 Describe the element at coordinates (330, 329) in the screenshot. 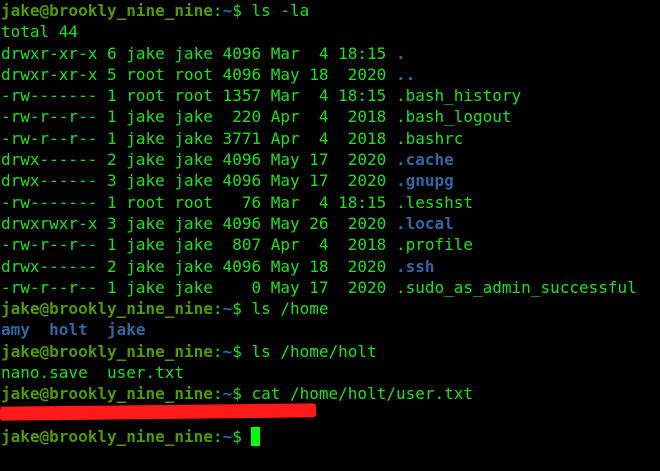

I see `home-listing: amy holt jake` at that location.